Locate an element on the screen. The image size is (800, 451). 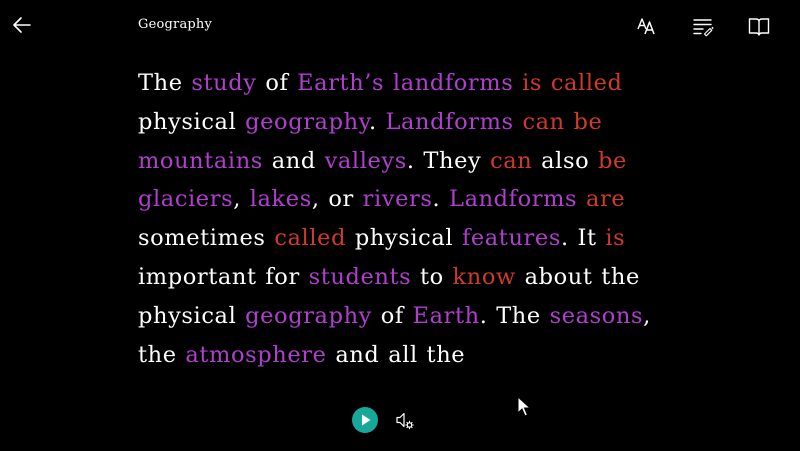
noun-word: study is located at coordinates (223, 83).